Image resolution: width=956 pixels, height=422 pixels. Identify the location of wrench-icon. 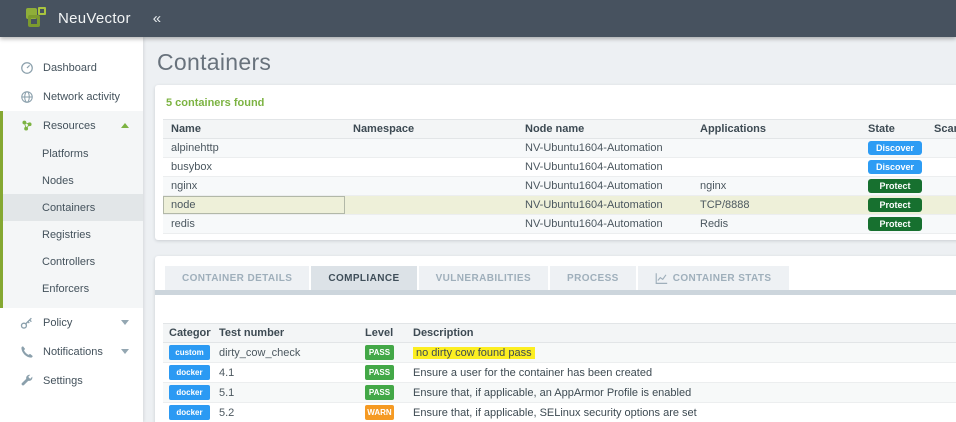
(27, 381).